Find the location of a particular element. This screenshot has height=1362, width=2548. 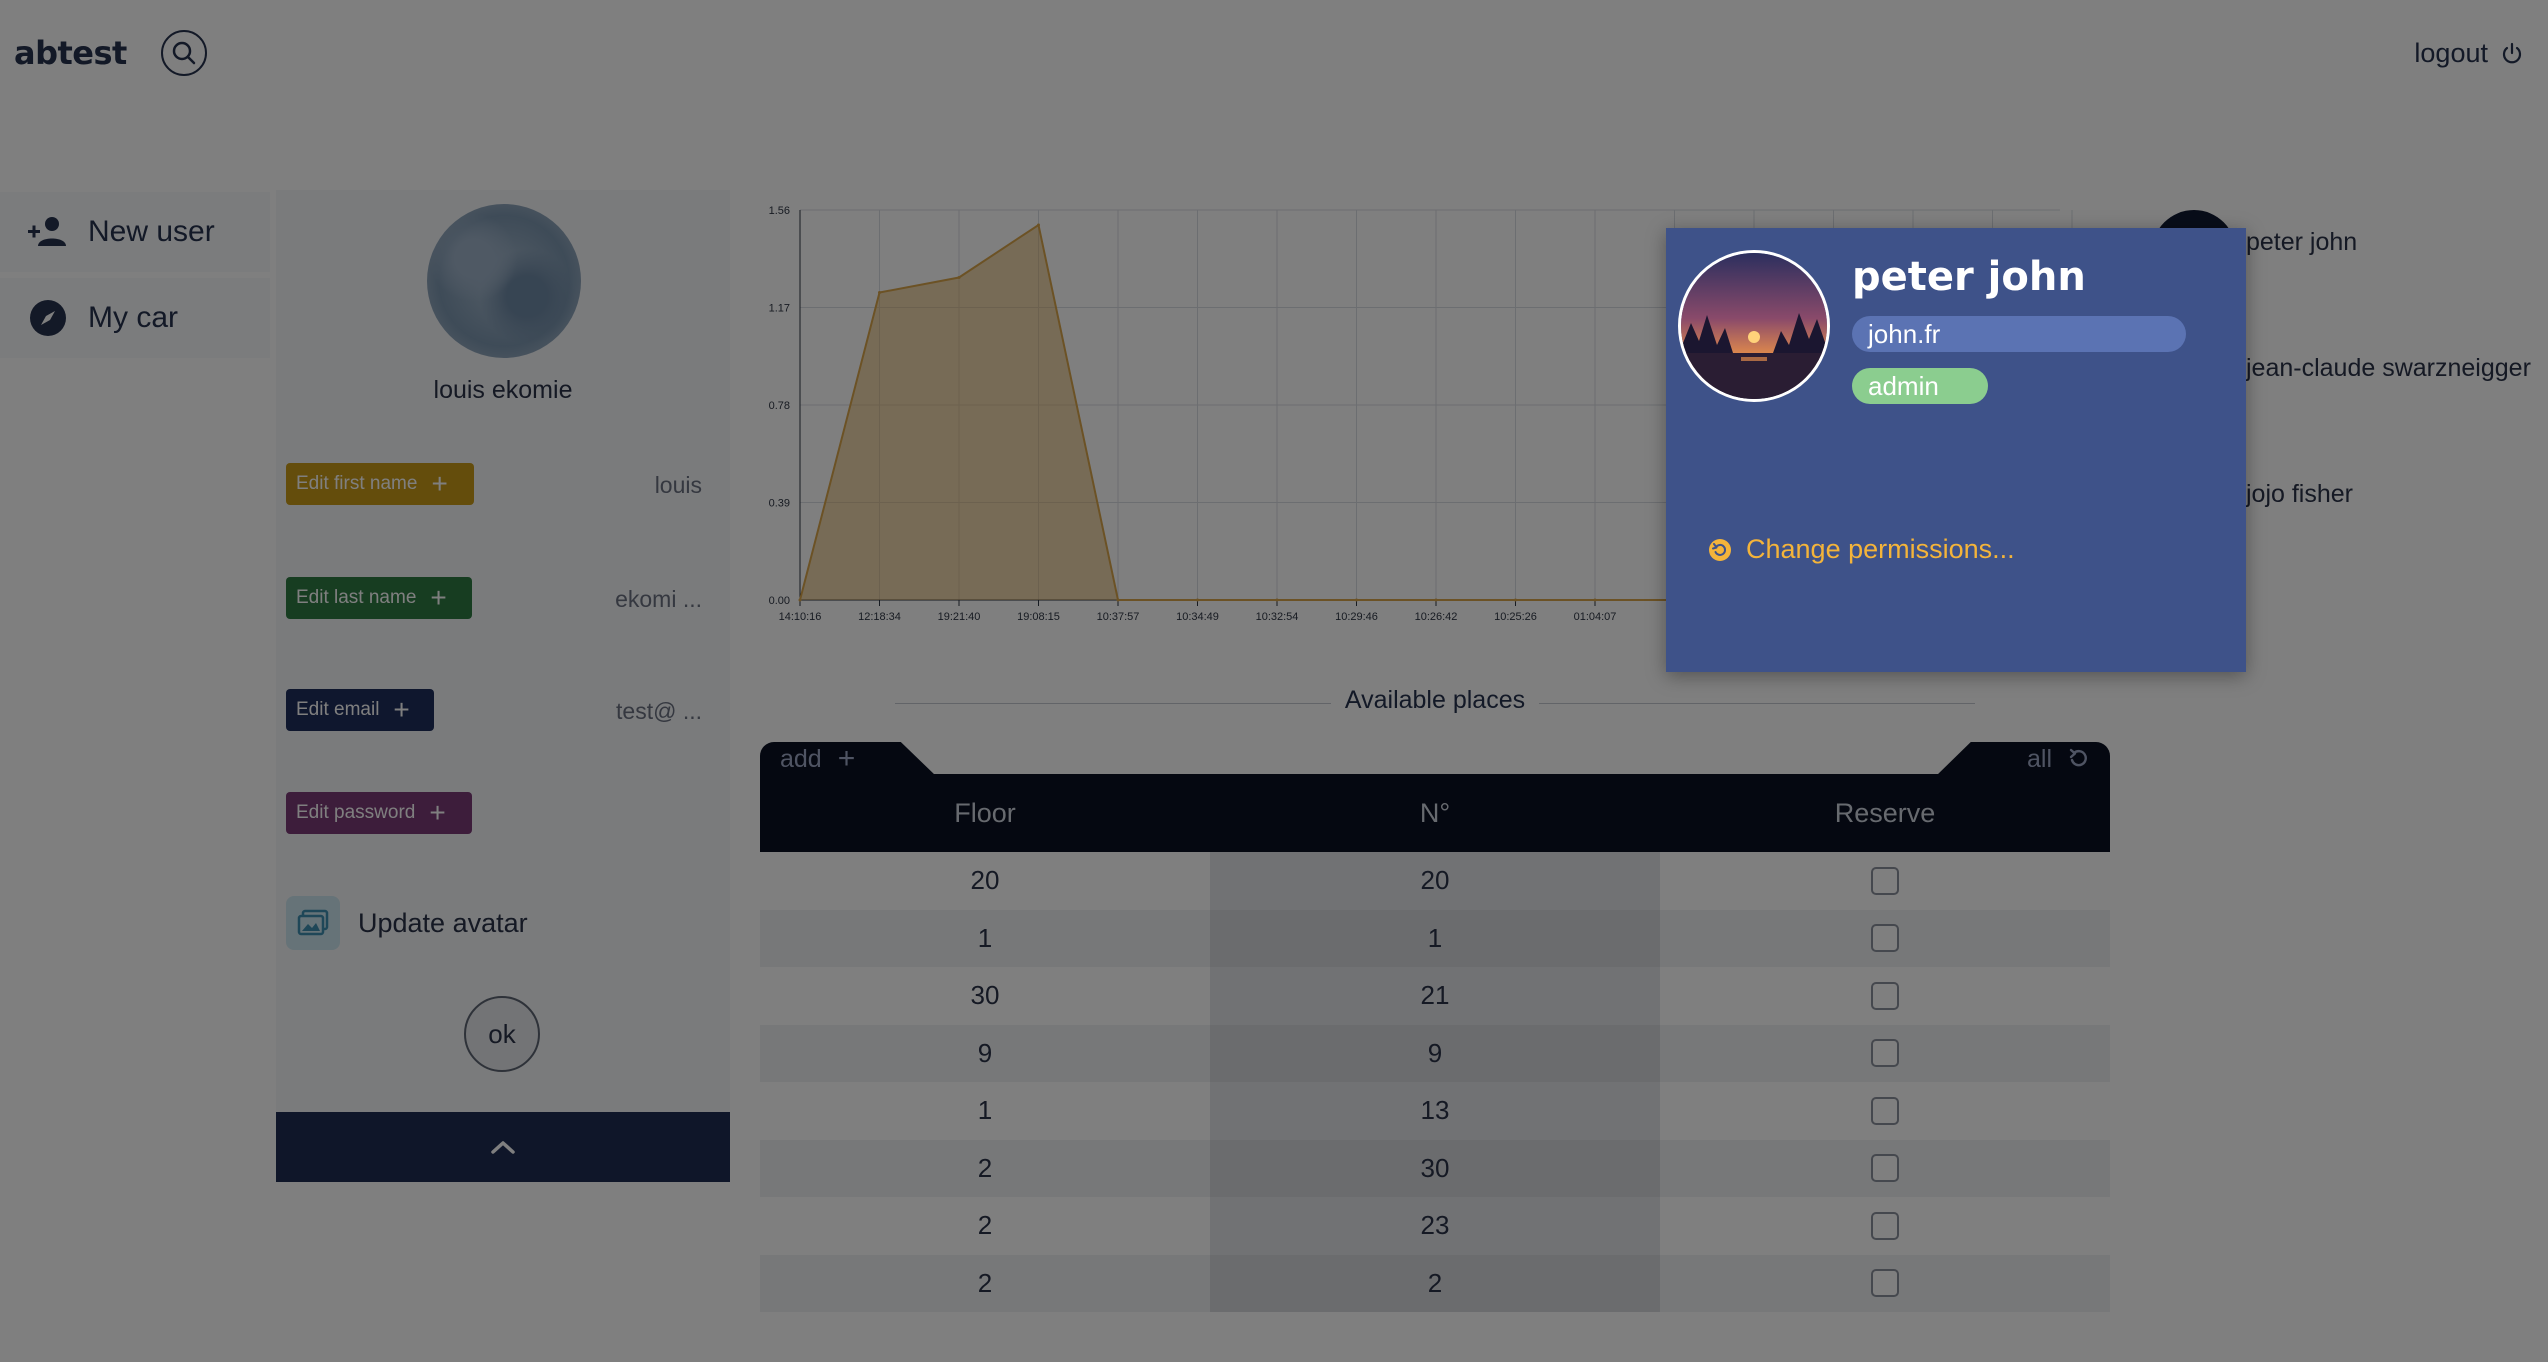

popup-user-name: peter john is located at coordinates (1969, 277).